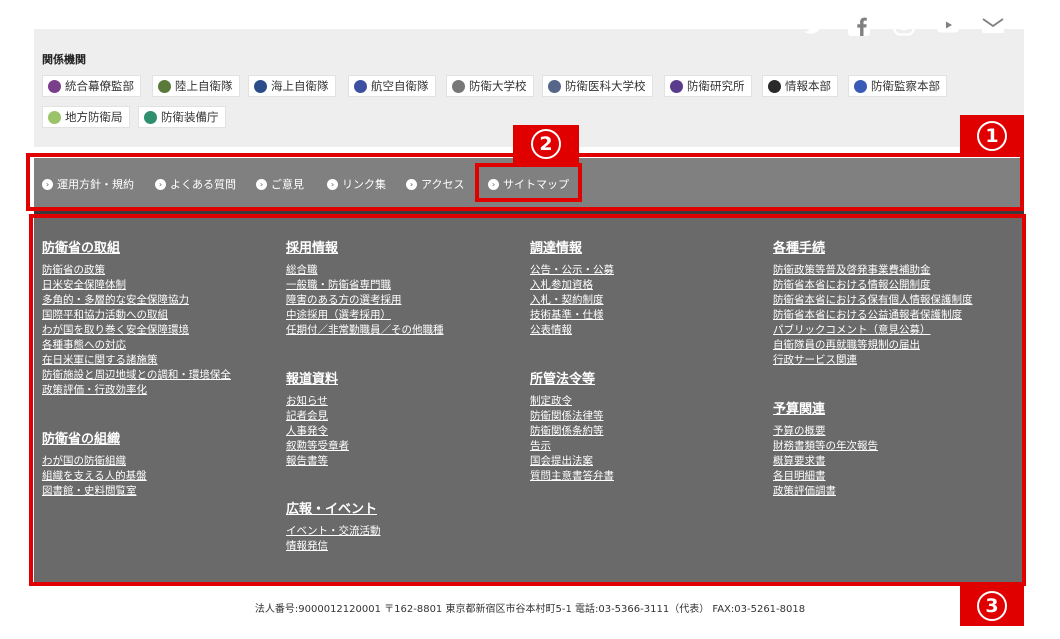 This screenshot has width=1060, height=639. I want to click on youtube-icon, so click(948, 25).